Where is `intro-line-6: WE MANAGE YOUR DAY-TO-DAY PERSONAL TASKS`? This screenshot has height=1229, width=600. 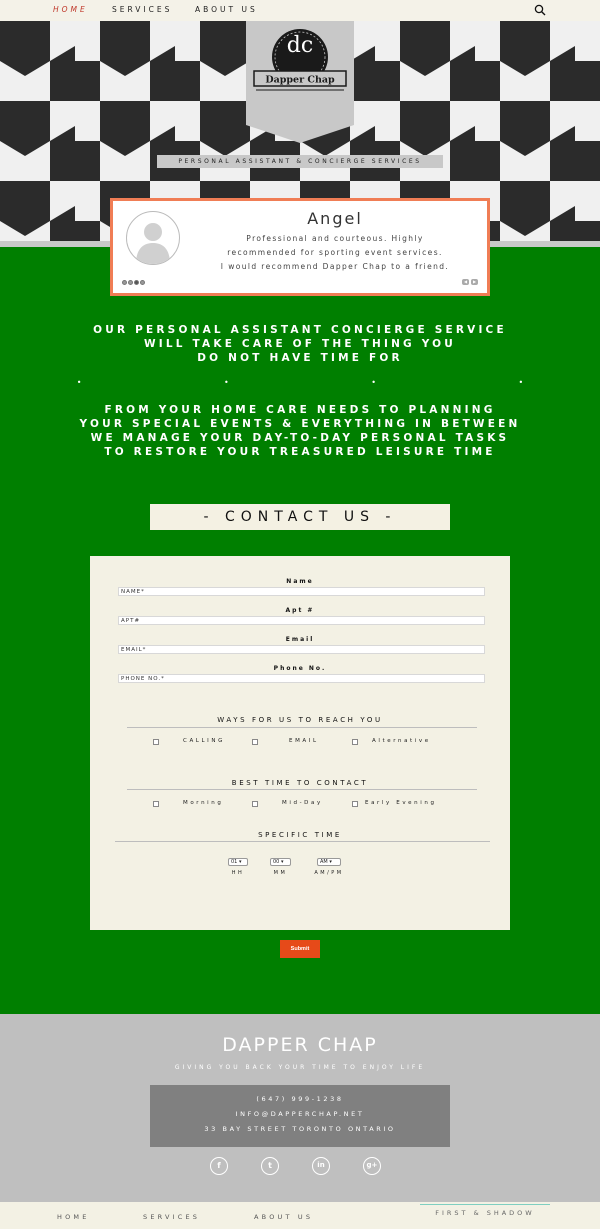 intro-line-6: WE MANAGE YOUR DAY-TO-DAY PERSONAL TASKS is located at coordinates (300, 438).